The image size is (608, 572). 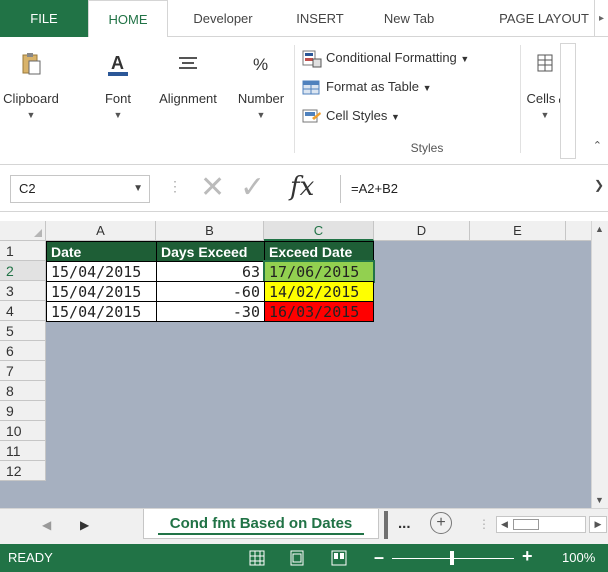 What do you see at coordinates (527, 556) in the screenshot?
I see `zoom-in-icon: +` at bounding box center [527, 556].